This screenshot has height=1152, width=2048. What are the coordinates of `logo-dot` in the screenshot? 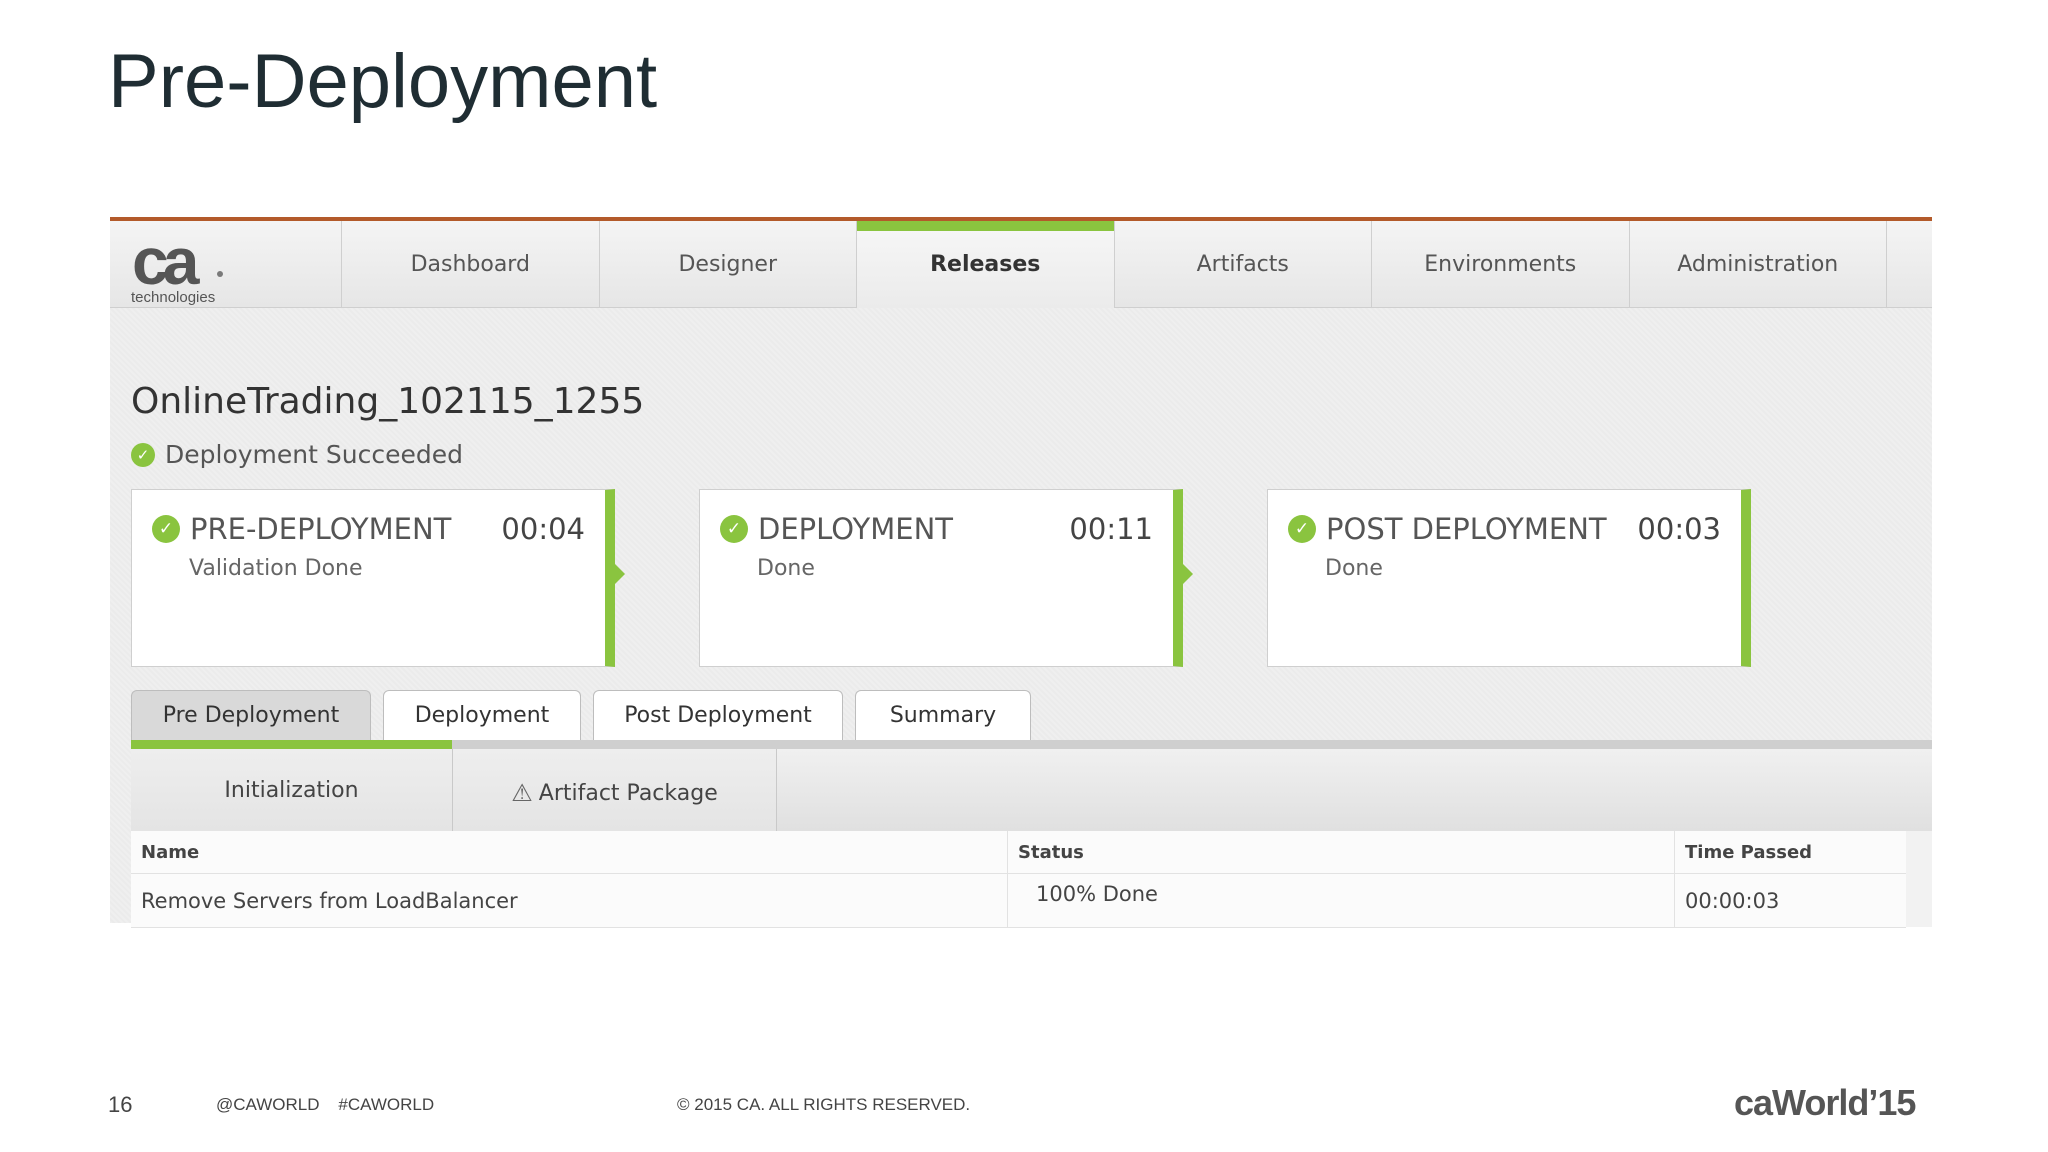 It's located at (220, 274).